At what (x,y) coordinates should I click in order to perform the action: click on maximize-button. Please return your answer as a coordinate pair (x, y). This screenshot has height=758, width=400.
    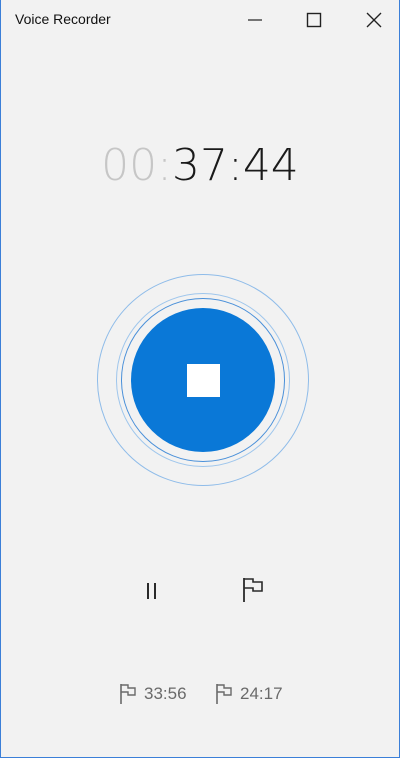
    Looking at the image, I should click on (314, 20).